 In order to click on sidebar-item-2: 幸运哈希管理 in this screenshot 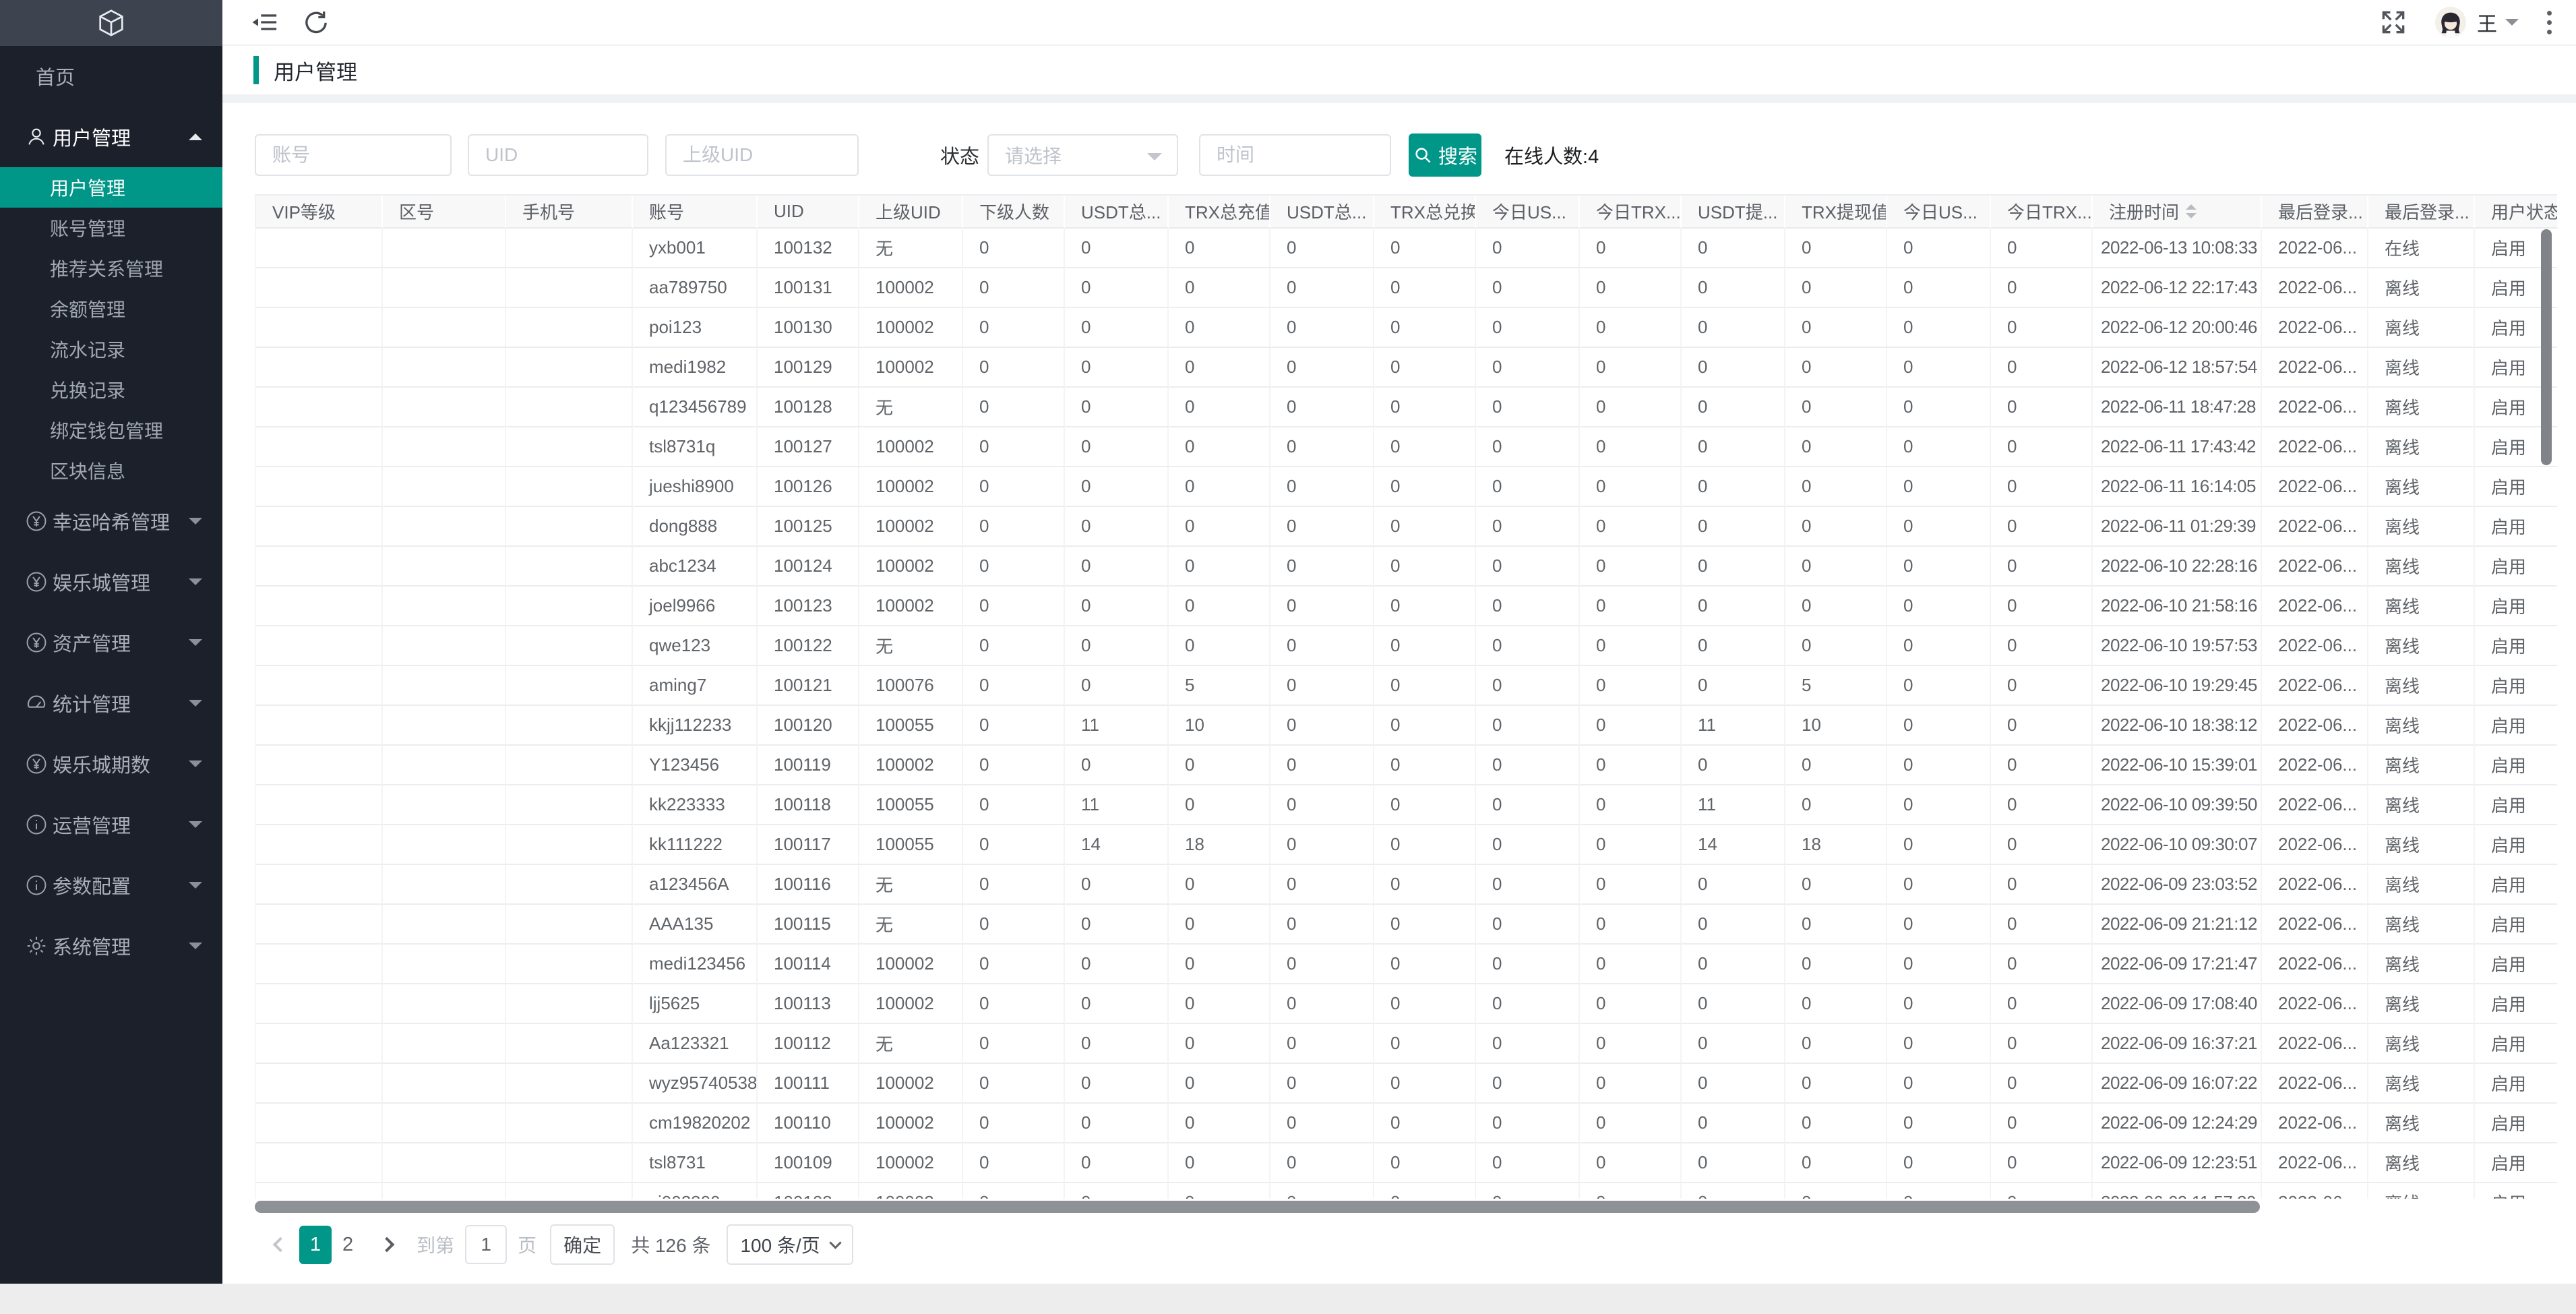, I will do `click(111, 521)`.